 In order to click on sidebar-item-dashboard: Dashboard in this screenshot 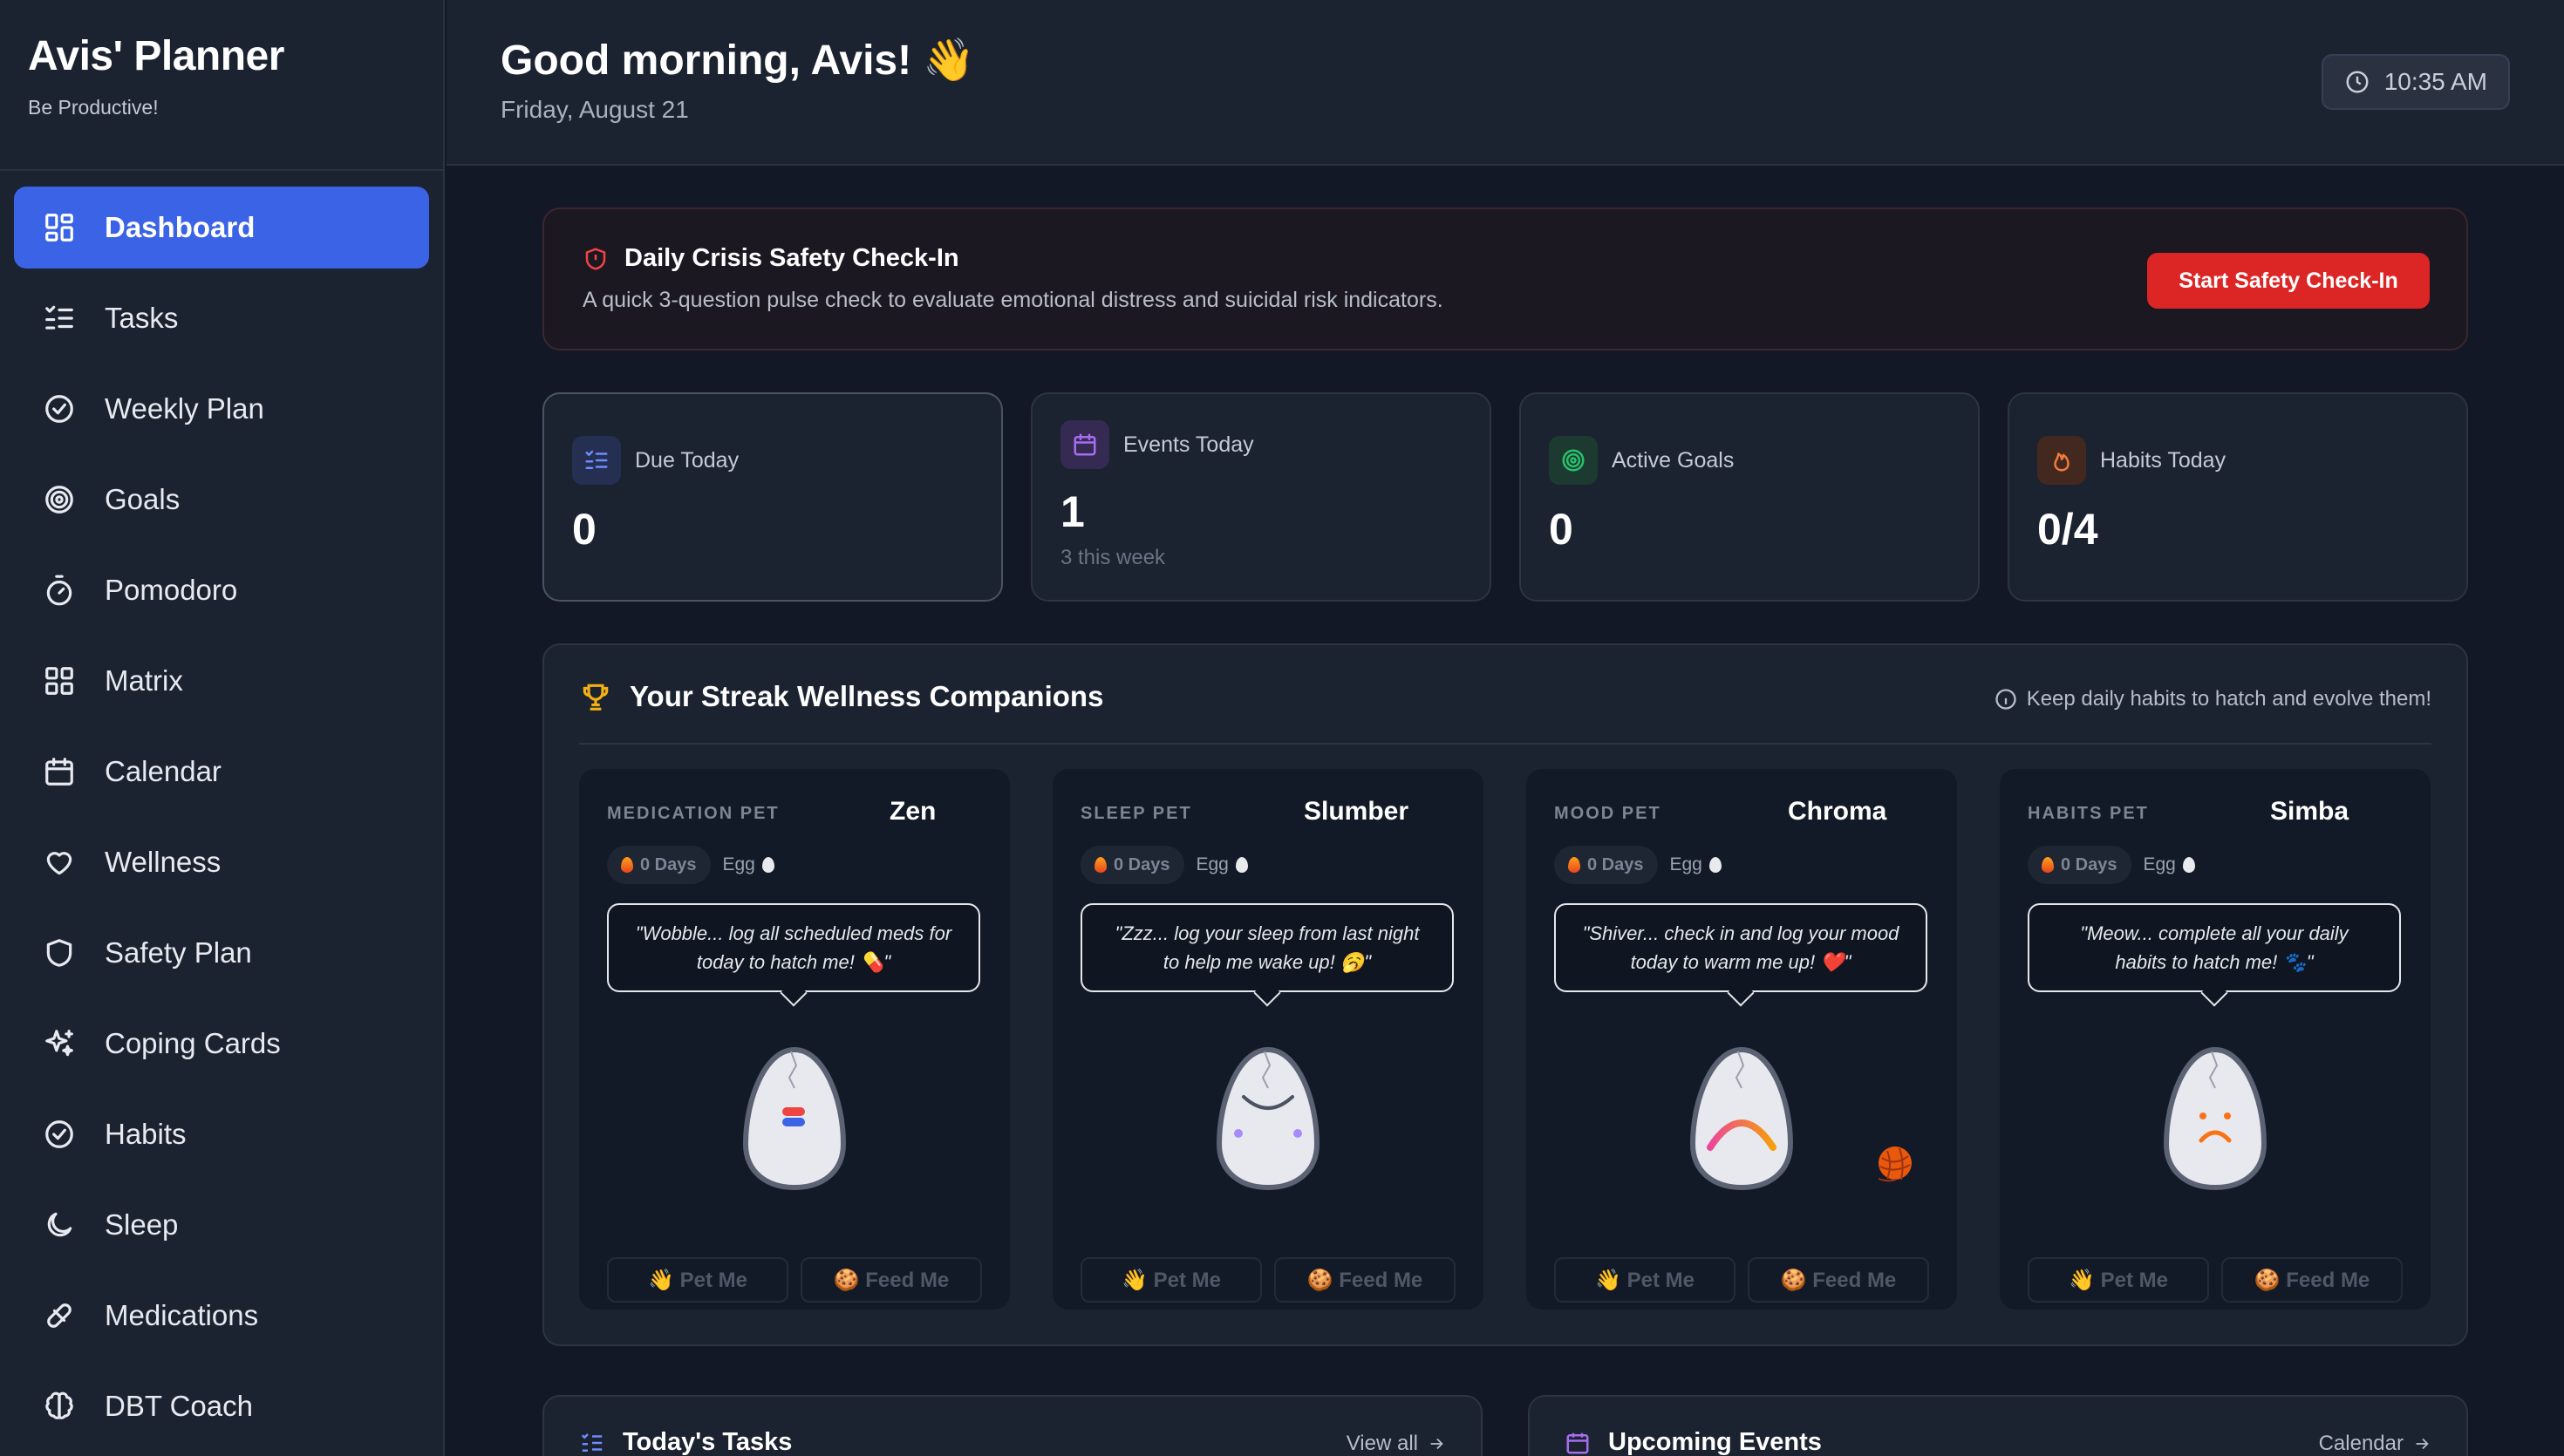, I will do `click(221, 228)`.